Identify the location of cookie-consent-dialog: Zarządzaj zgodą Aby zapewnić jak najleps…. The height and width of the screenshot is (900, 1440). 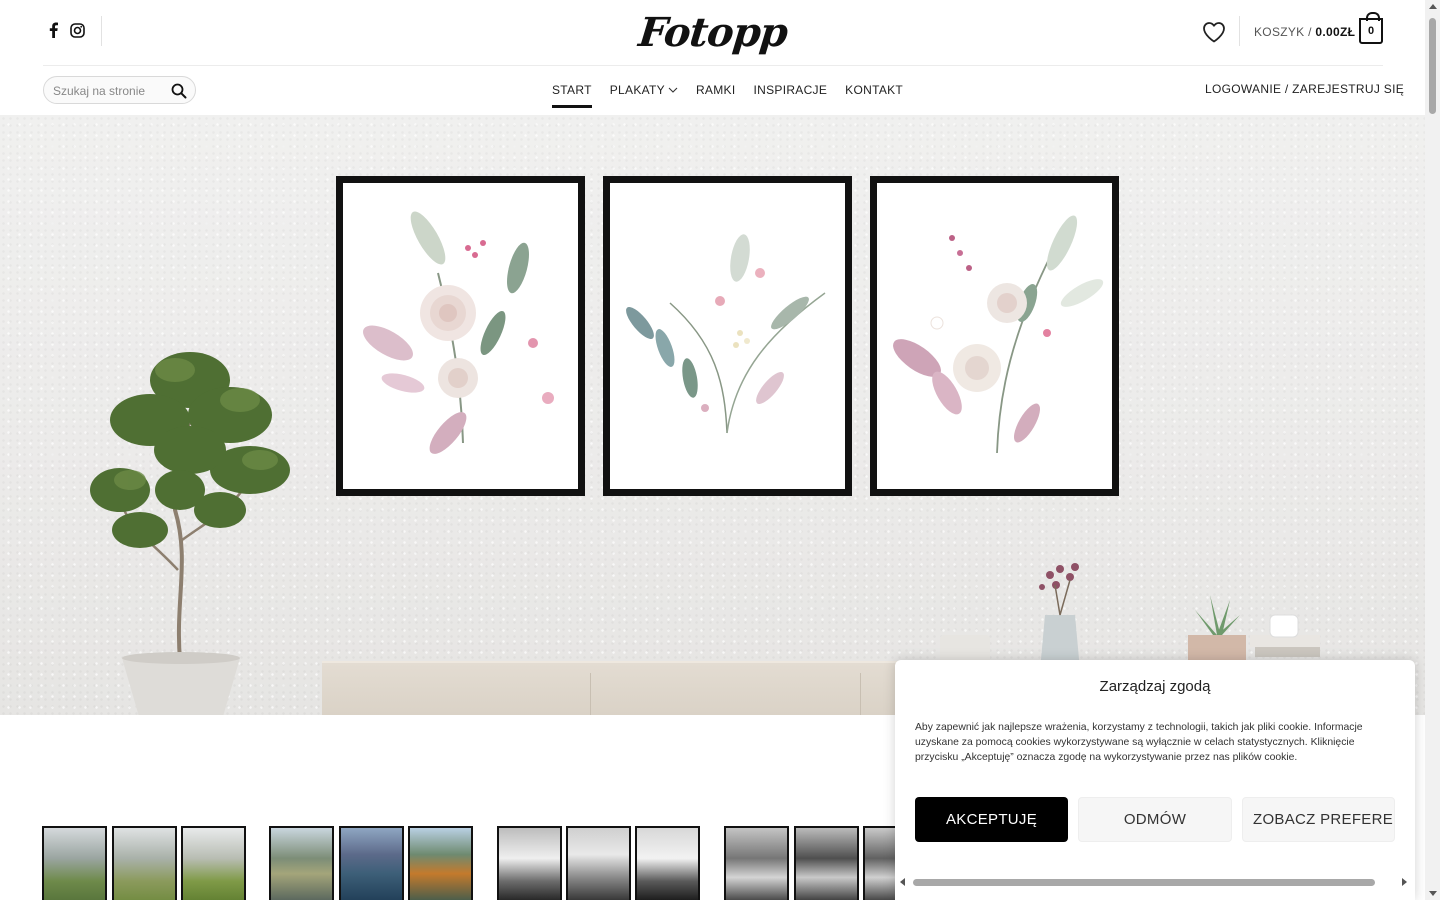
(1155, 780).